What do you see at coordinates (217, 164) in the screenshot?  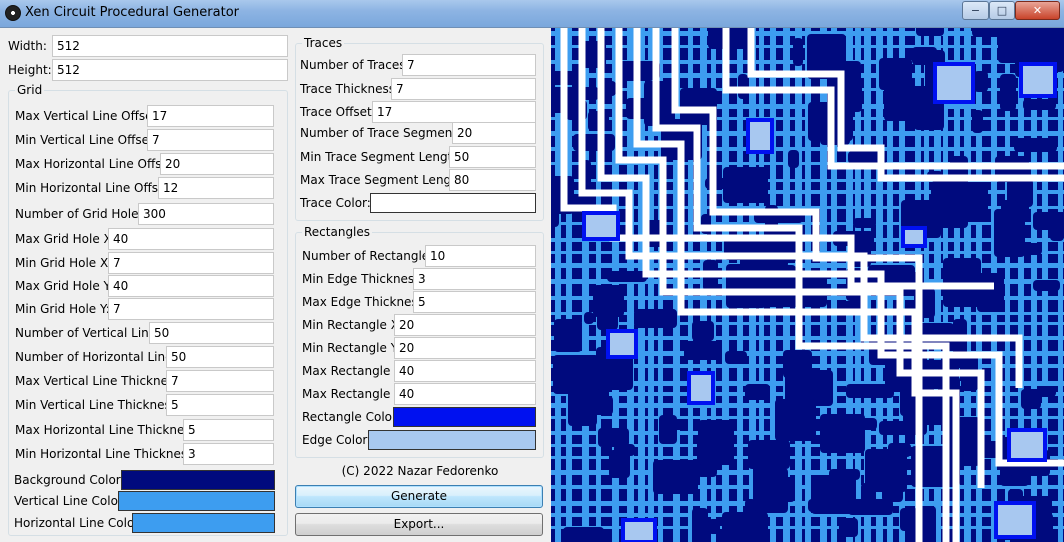 I see `grid-field-input: 20` at bounding box center [217, 164].